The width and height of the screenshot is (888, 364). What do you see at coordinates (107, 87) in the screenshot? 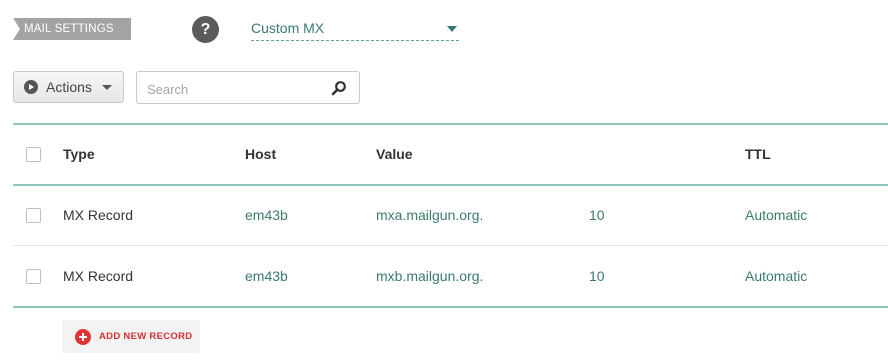
I see `caret-down-icon` at bounding box center [107, 87].